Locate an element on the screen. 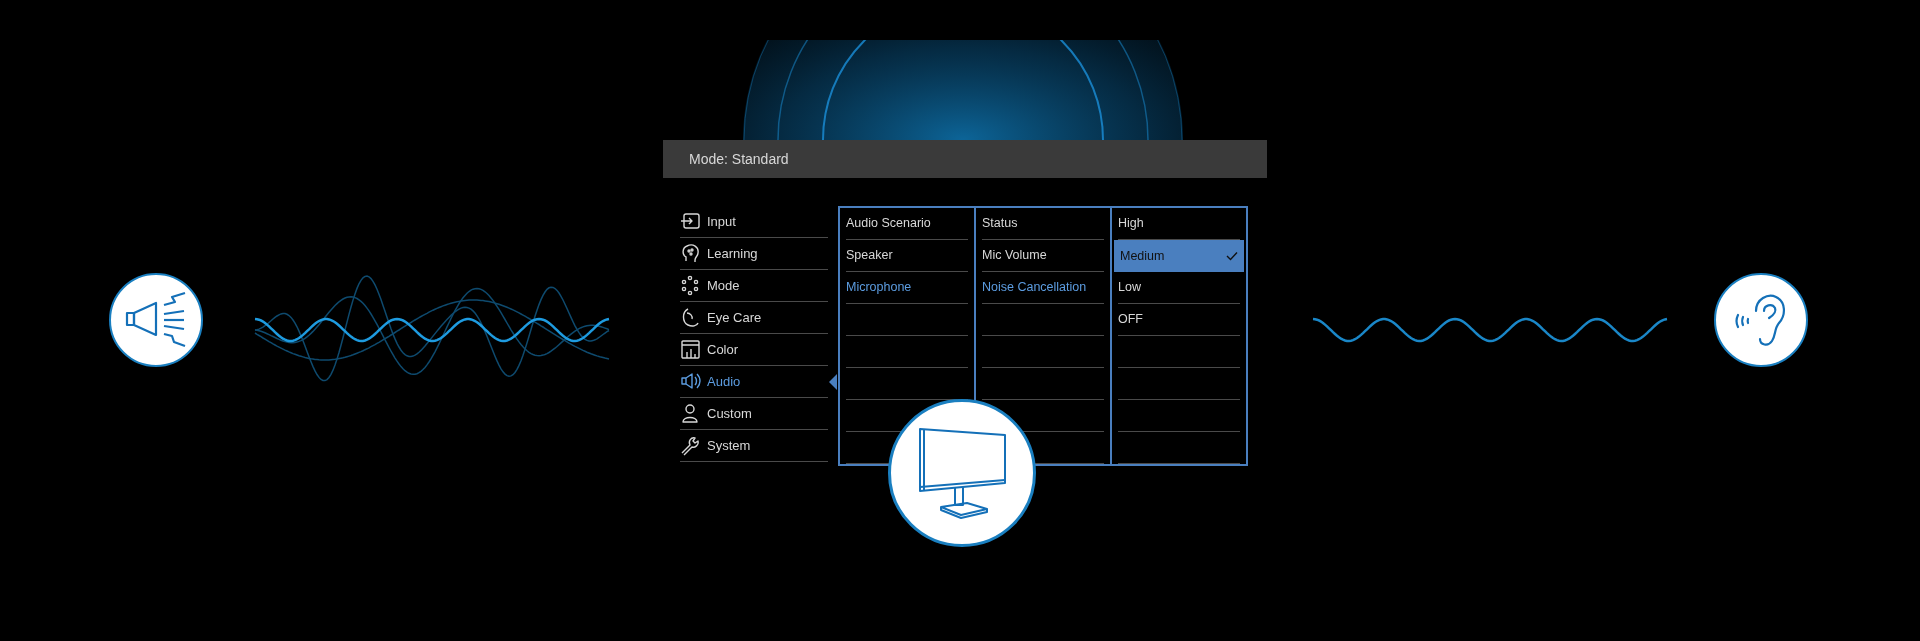 This screenshot has width=1920, height=641. menu-option: Microphone is located at coordinates (907, 288).